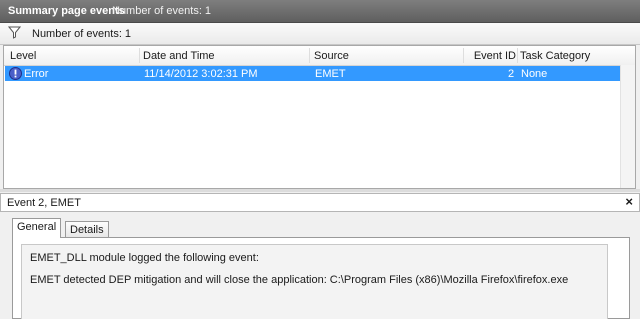 This screenshot has width=640, height=319. I want to click on details-header: Event 2, EMET ×, so click(320, 202).